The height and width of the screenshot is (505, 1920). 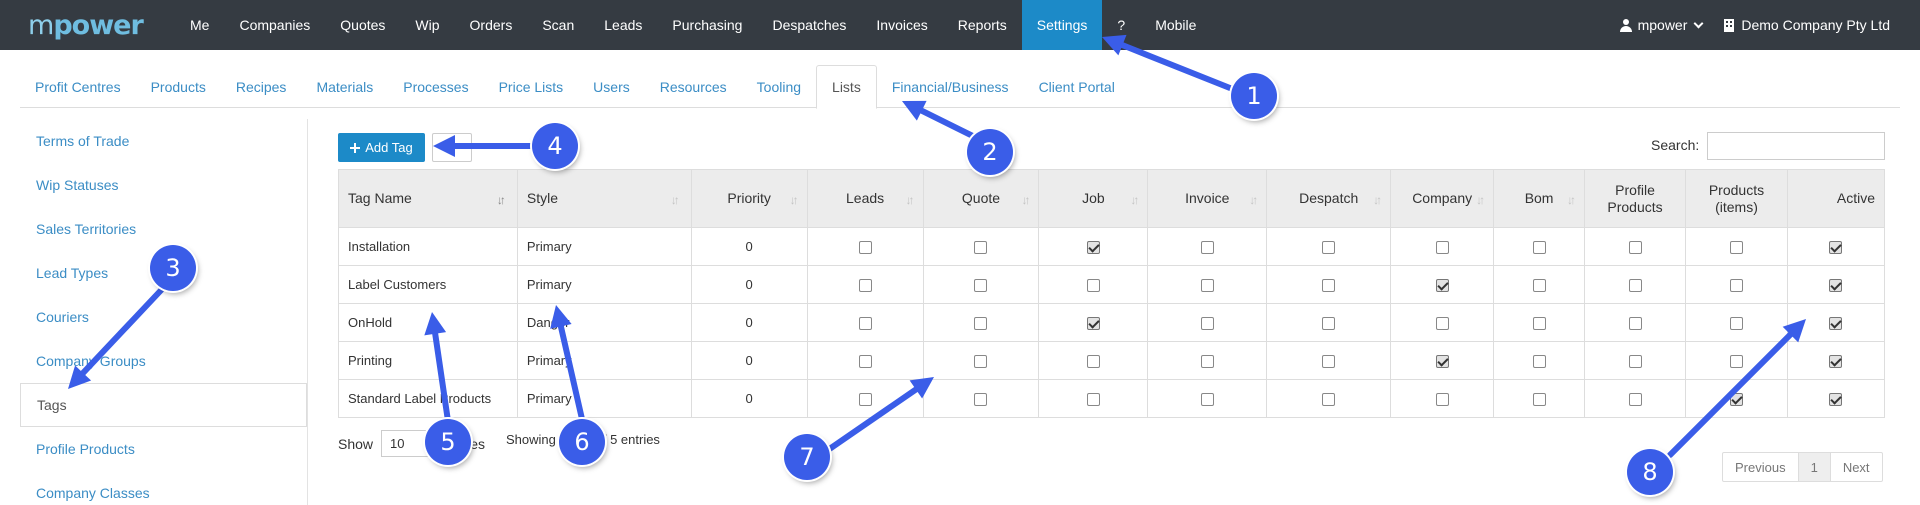 I want to click on mpower-logo: m power, so click(x=87, y=25).